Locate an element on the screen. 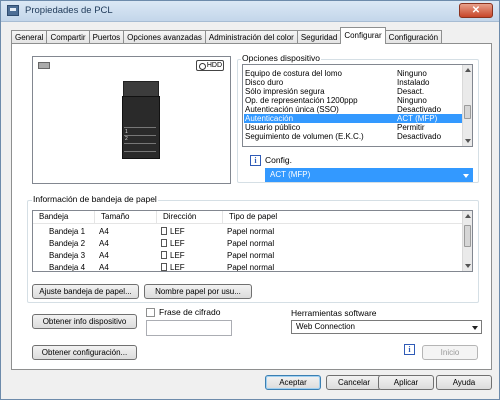  hdd-icon: HDD is located at coordinates (210, 65).